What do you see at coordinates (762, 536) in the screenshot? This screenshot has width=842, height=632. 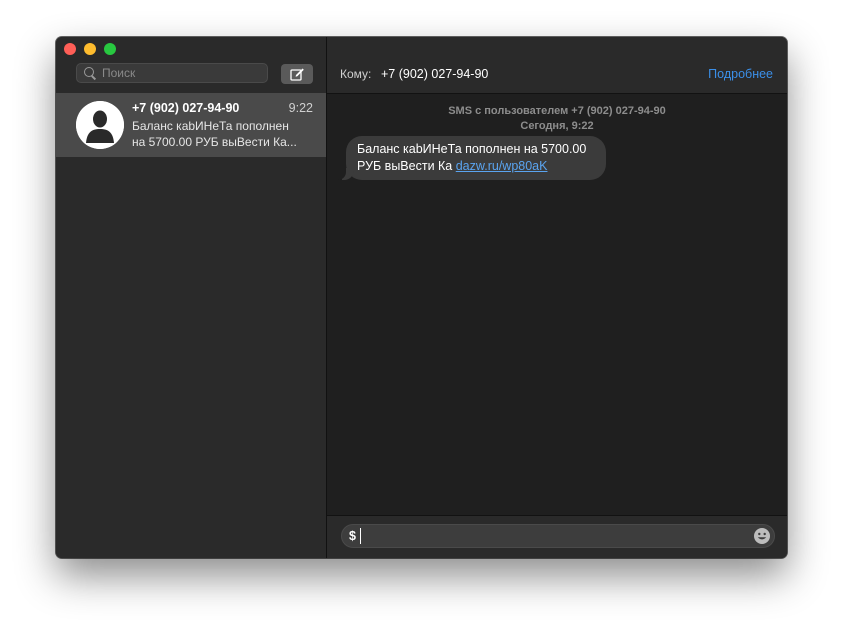 I see `emoji-icon` at bounding box center [762, 536].